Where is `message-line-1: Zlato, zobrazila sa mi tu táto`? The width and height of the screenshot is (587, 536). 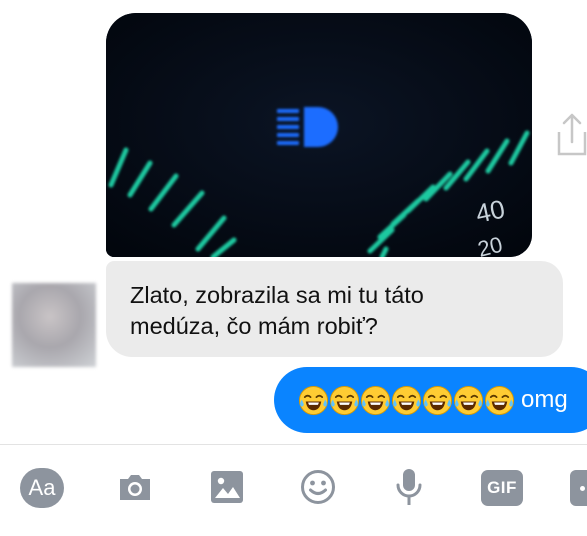
message-line-1: Zlato, zobrazila sa mi tu táto is located at coordinates (277, 295).